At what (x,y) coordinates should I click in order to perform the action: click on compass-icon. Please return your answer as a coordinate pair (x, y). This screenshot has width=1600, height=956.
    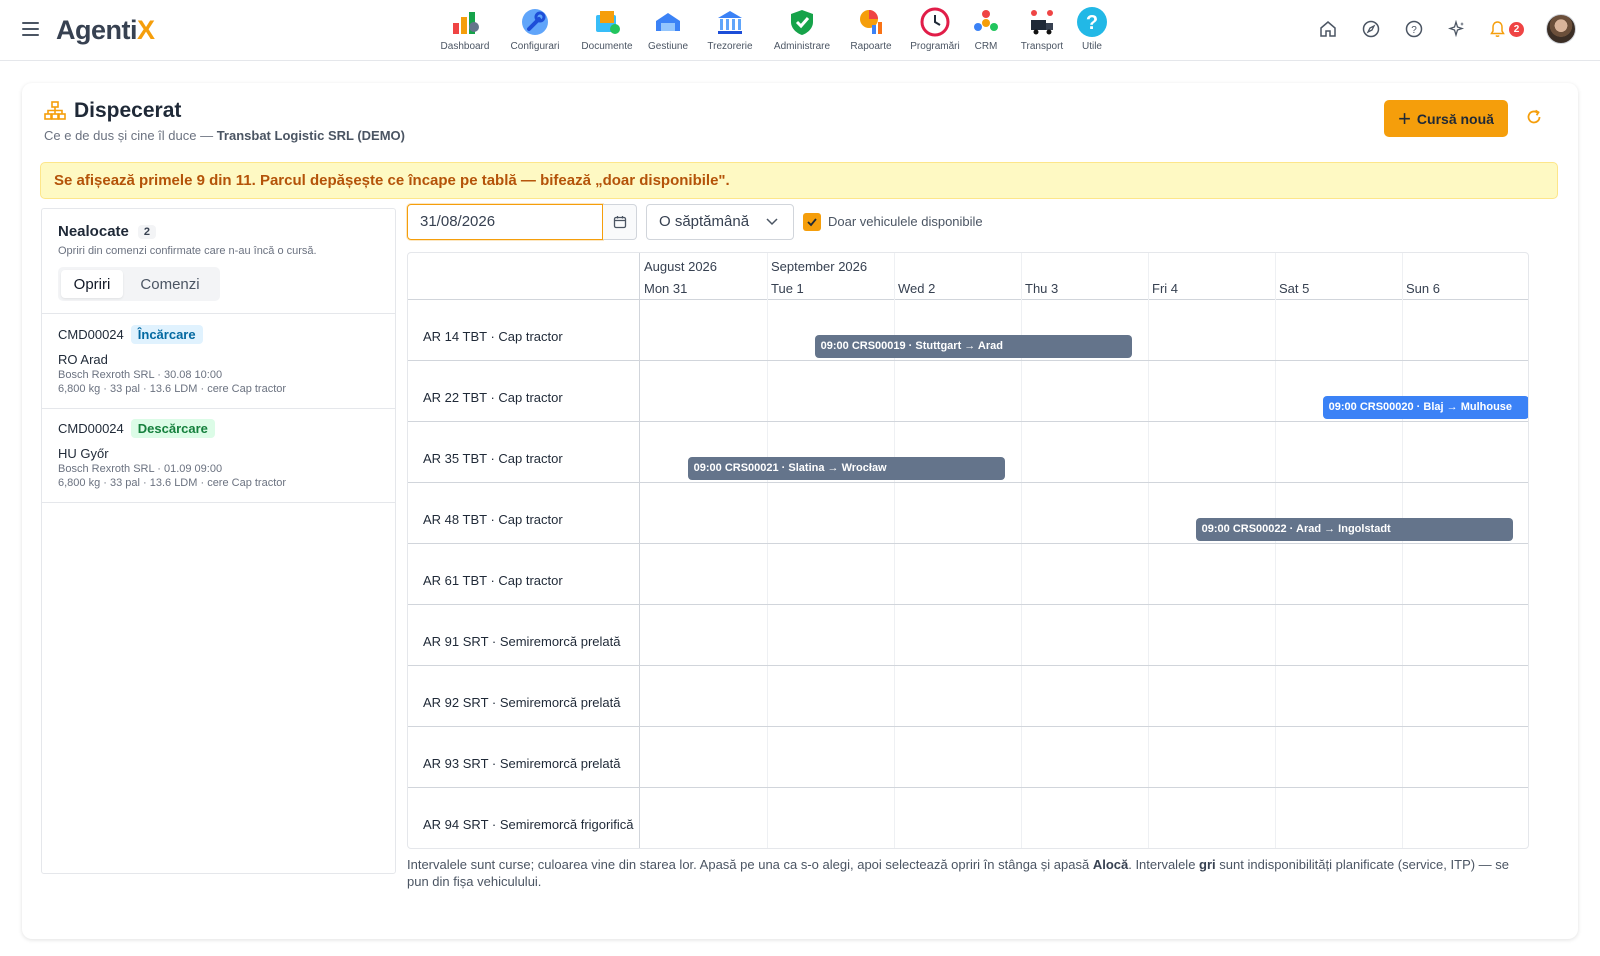
    Looking at the image, I should click on (1371, 29).